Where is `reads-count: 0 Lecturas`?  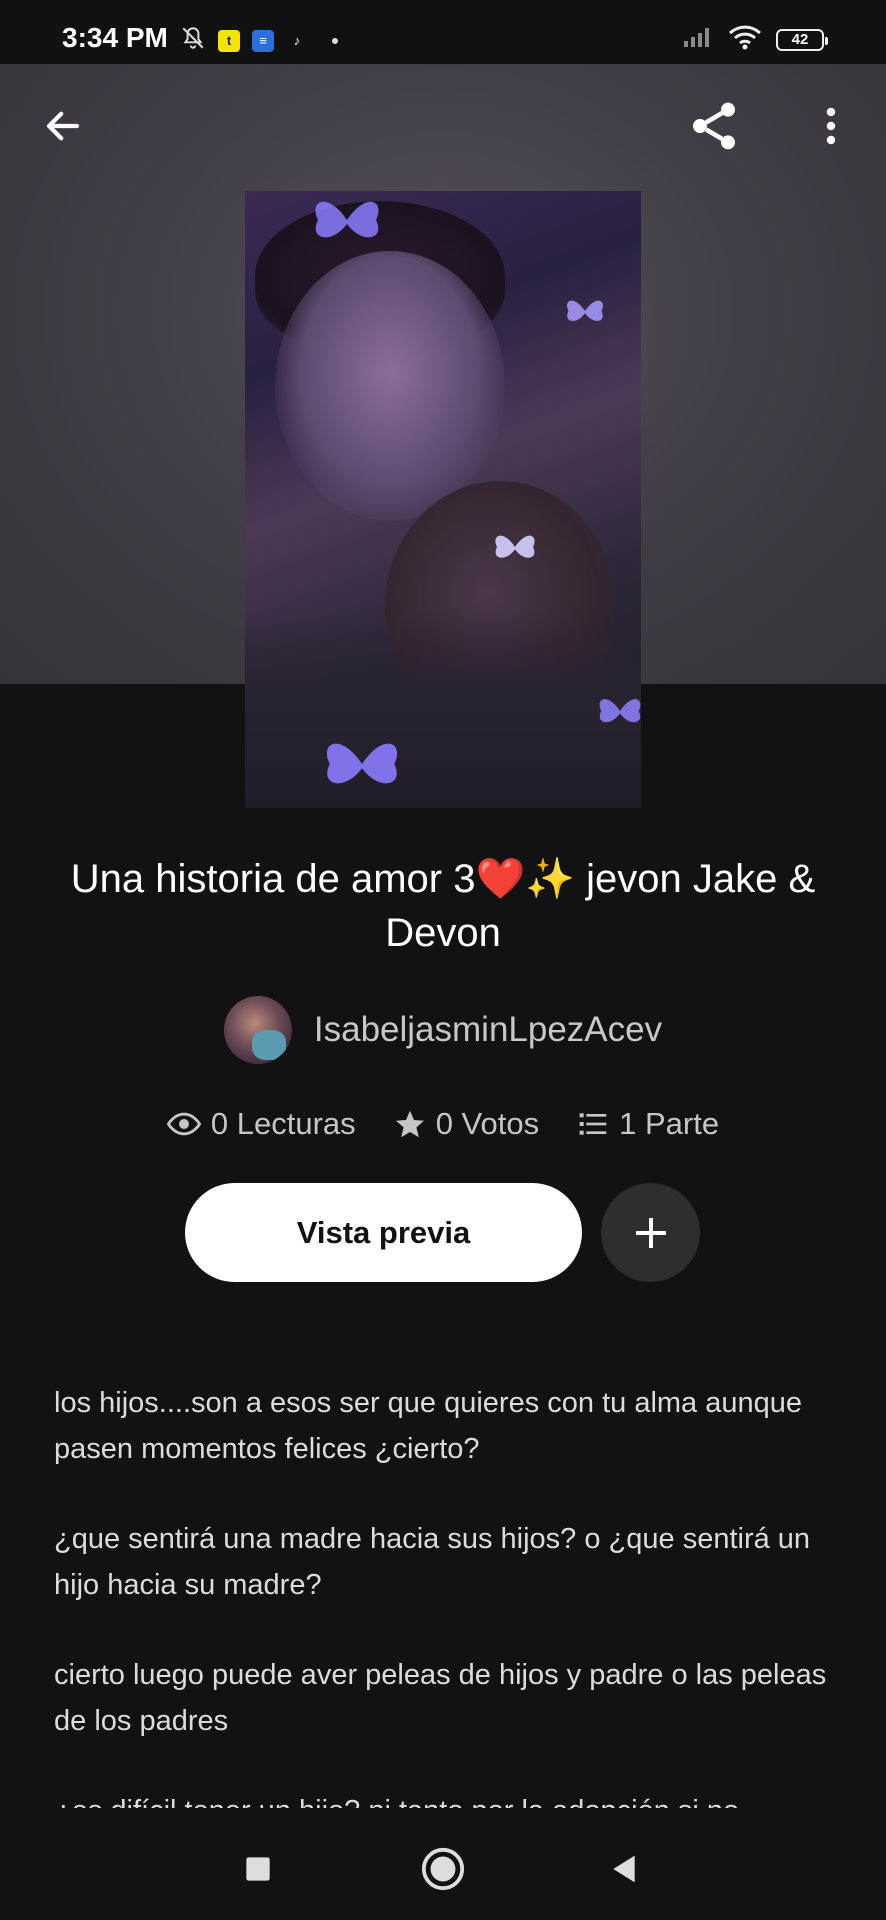 reads-count: 0 Lecturas is located at coordinates (283, 1123).